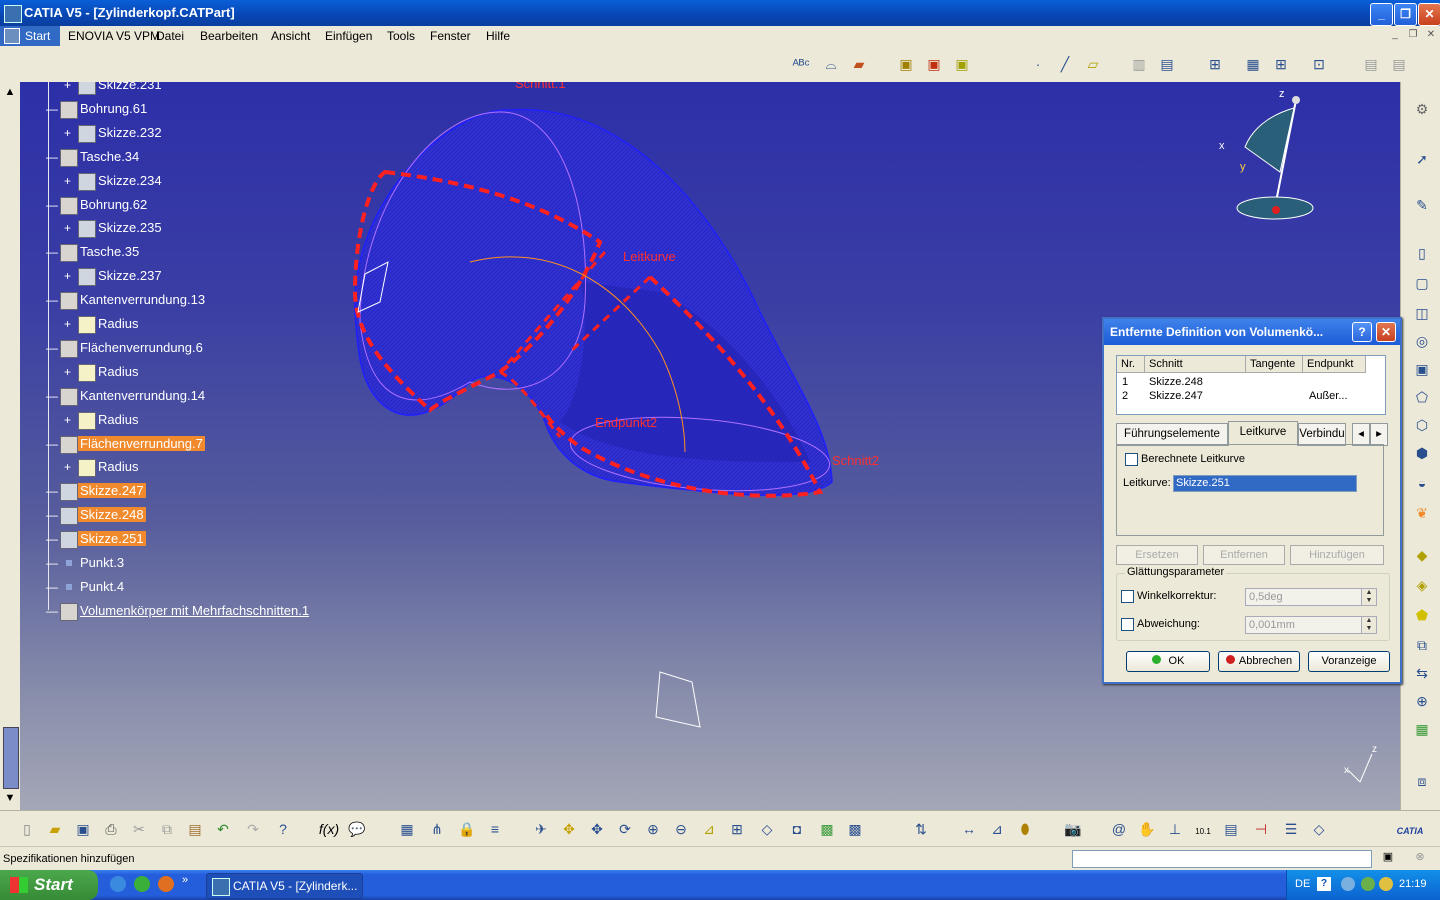 The width and height of the screenshot is (1440, 900). Describe the element at coordinates (1291, 829) in the screenshot. I see `list-icon: ☰` at that location.